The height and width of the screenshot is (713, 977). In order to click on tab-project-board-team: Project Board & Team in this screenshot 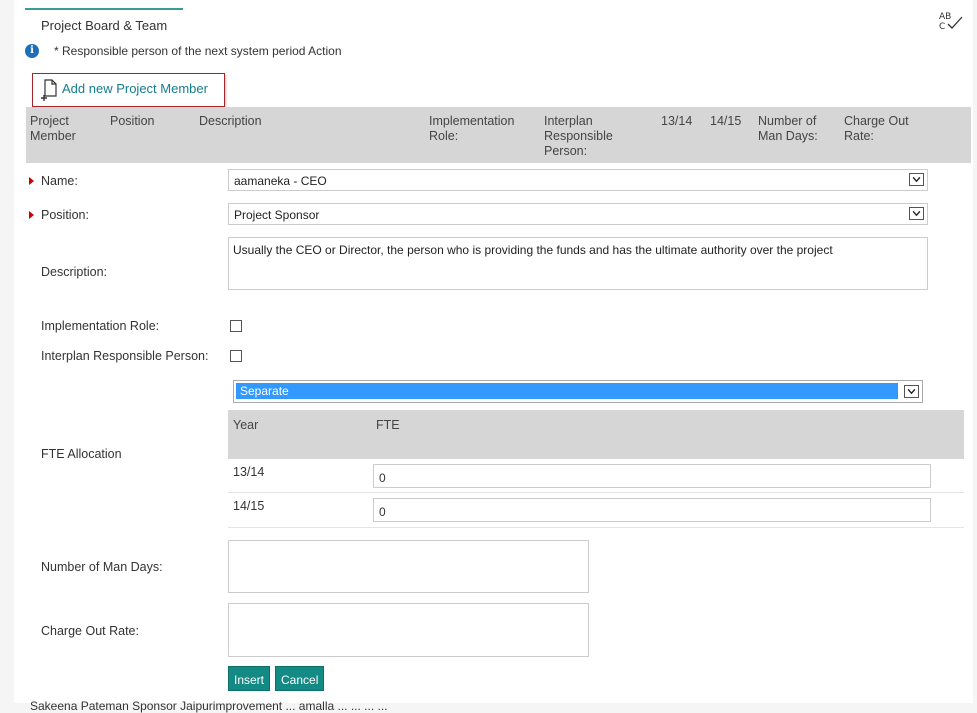, I will do `click(104, 21)`.